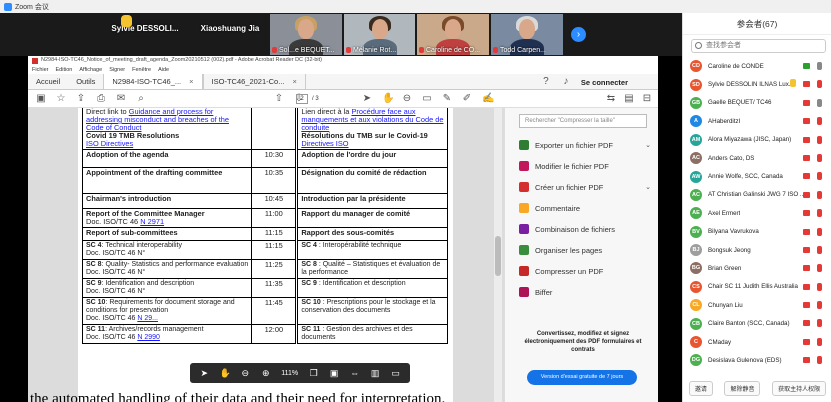 Image resolution: width=831 pixels, height=402 pixels. I want to click on tool-redact: Biffer, so click(589, 292).